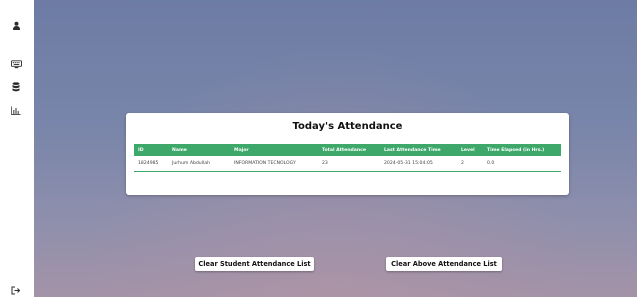 This screenshot has width=637, height=297. I want to click on cell-total-attendance: 23, so click(325, 163).